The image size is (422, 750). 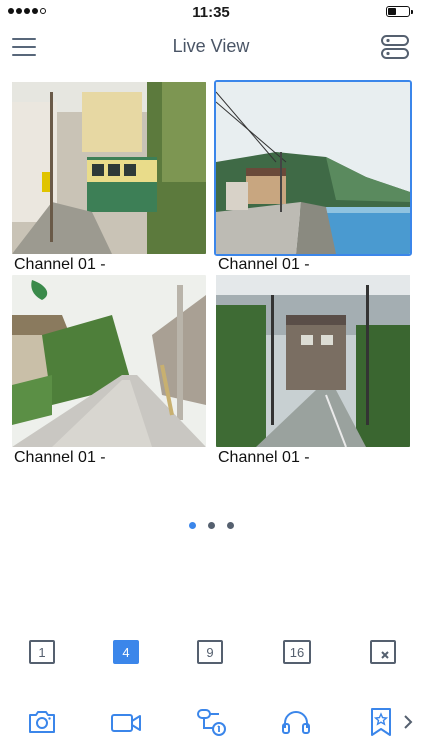 I want to click on bookmark-button, so click(x=381, y=722).